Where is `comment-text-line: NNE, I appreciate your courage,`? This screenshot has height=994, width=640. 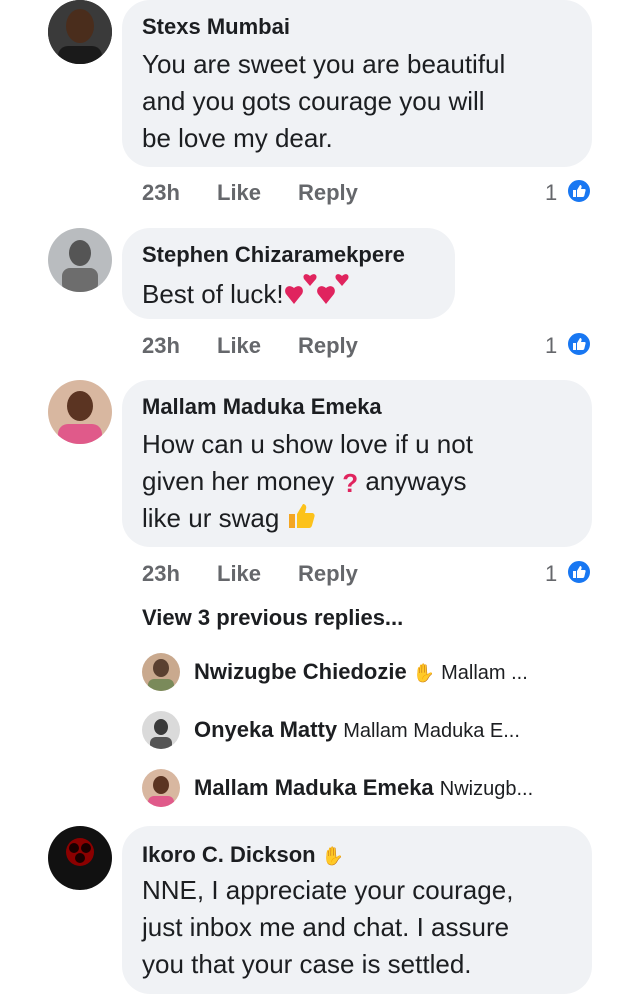
comment-text-line: NNE, I appreciate your courage, is located at coordinates (328, 890).